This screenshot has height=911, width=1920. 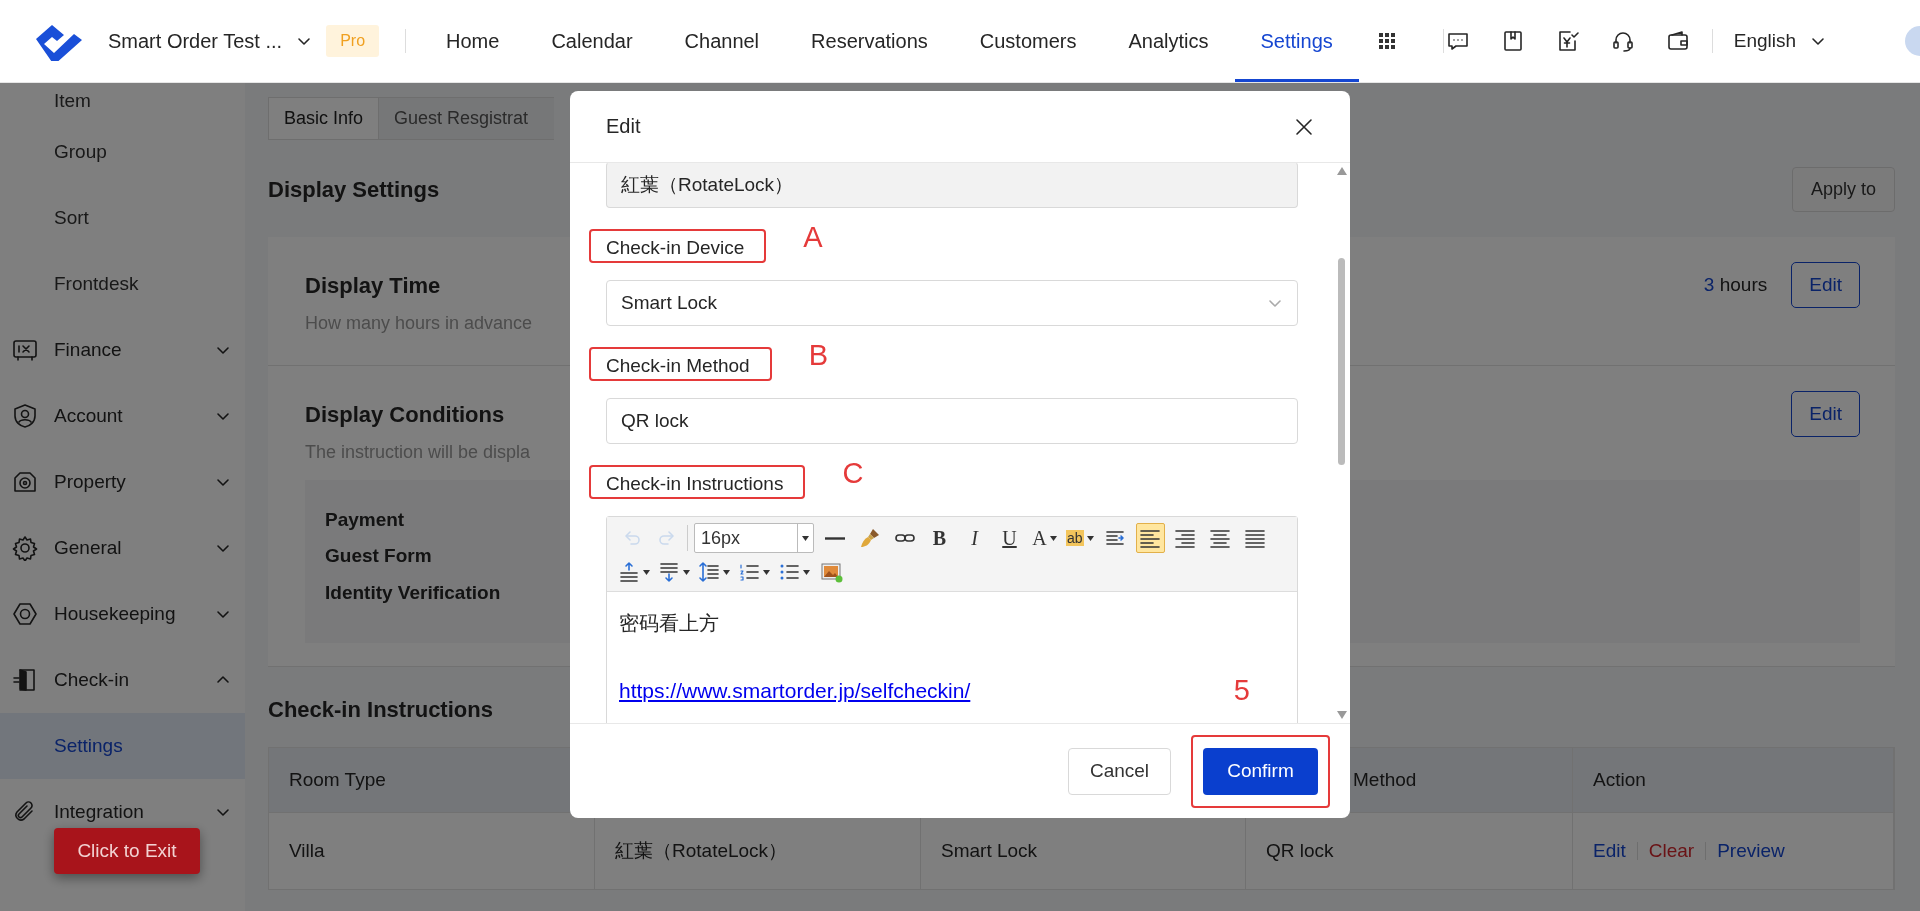 I want to click on space-before-icon, so click(x=629, y=572).